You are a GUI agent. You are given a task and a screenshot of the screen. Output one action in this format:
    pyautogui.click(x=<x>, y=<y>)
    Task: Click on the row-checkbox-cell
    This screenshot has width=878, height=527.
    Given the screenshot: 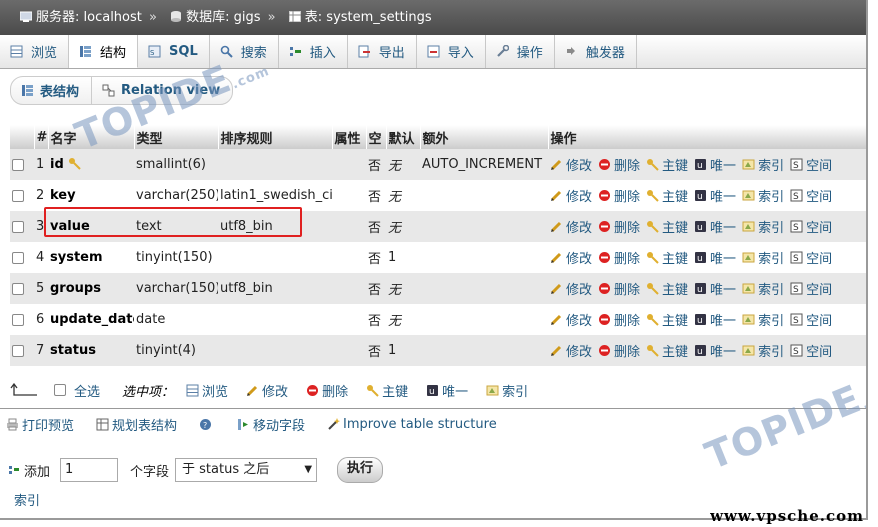 What is the action you would take?
    pyautogui.click(x=22, y=195)
    